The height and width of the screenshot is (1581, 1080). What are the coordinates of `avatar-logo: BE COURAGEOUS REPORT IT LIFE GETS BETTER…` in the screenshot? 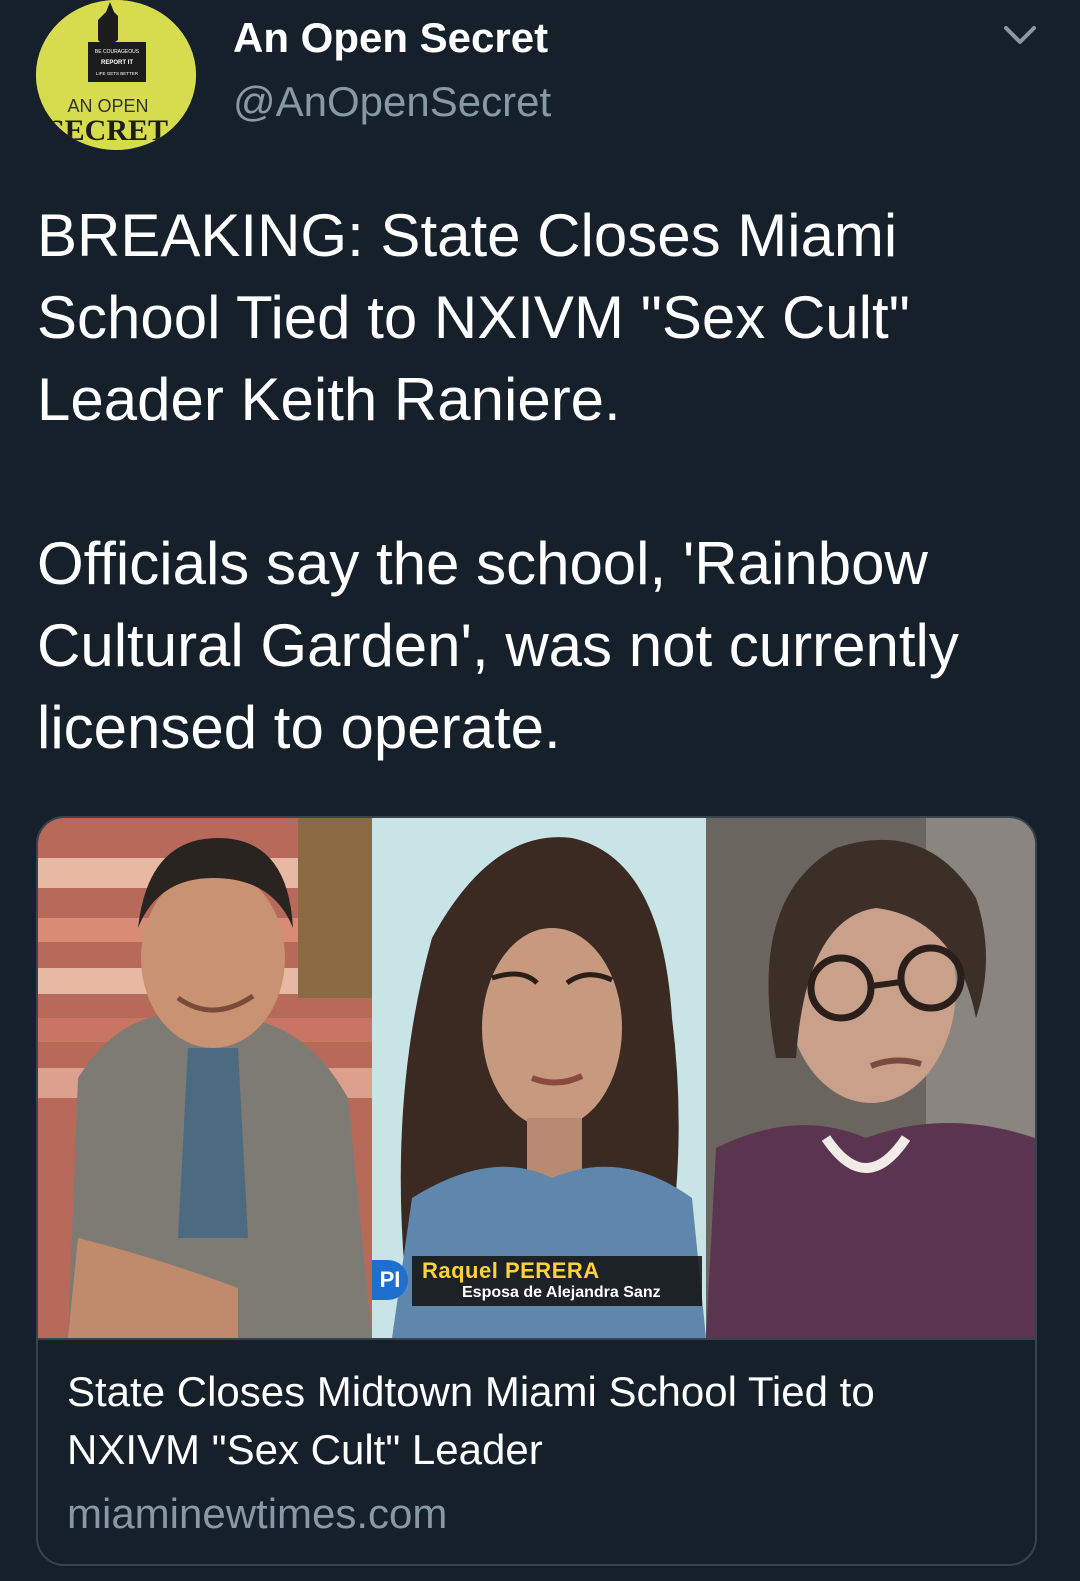 It's located at (116, 75).